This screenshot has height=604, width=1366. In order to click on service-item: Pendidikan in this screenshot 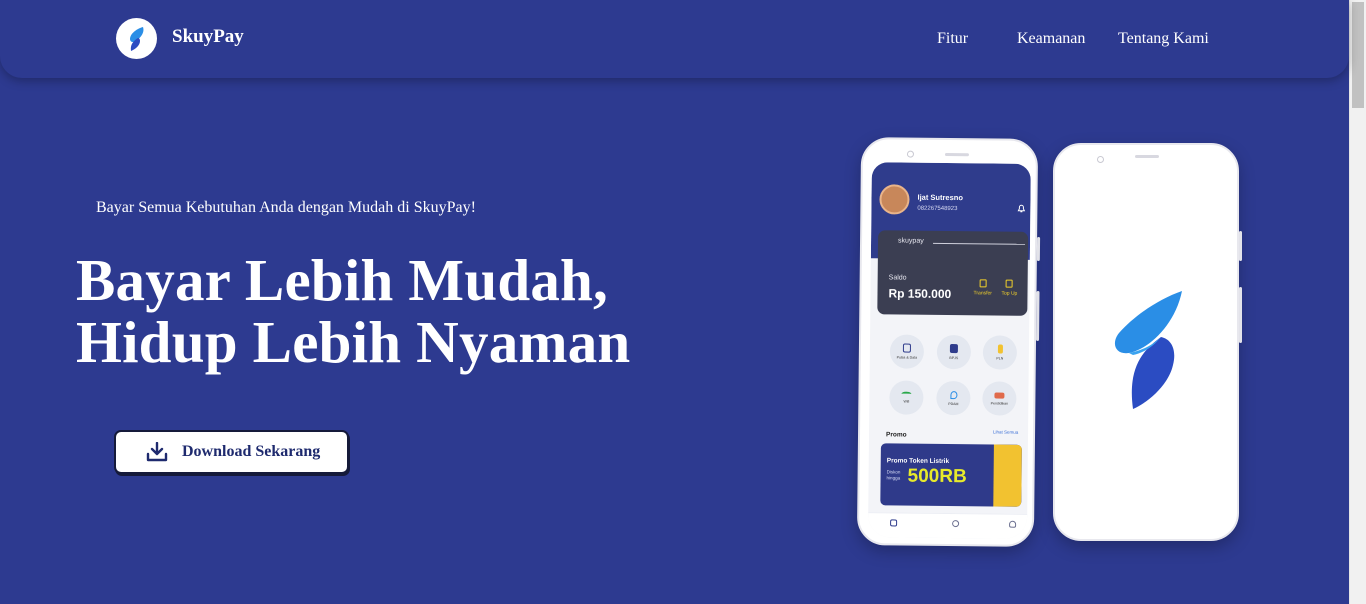, I will do `click(999, 398)`.